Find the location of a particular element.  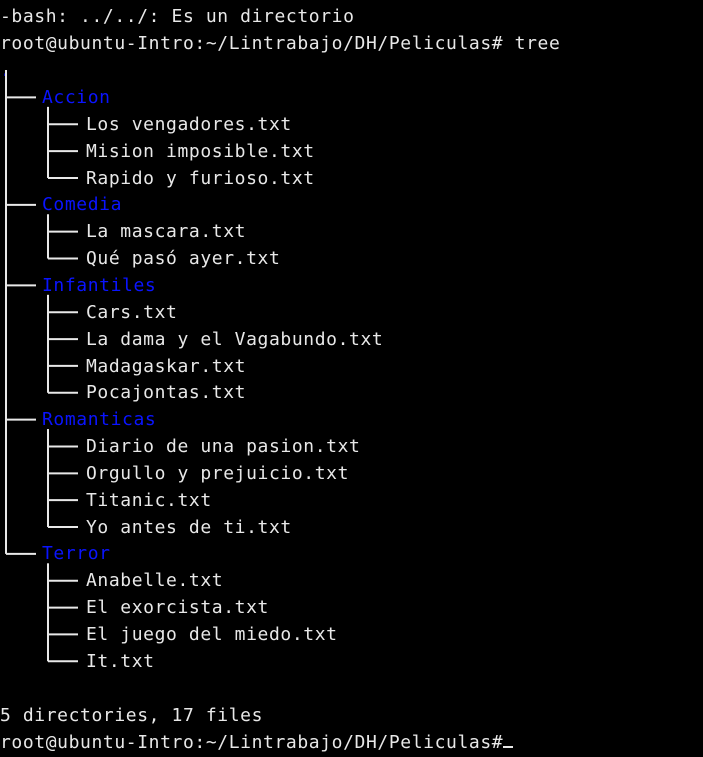

tree-file-3-1: Orgullo y prejuicio.txt is located at coordinates (218, 473).